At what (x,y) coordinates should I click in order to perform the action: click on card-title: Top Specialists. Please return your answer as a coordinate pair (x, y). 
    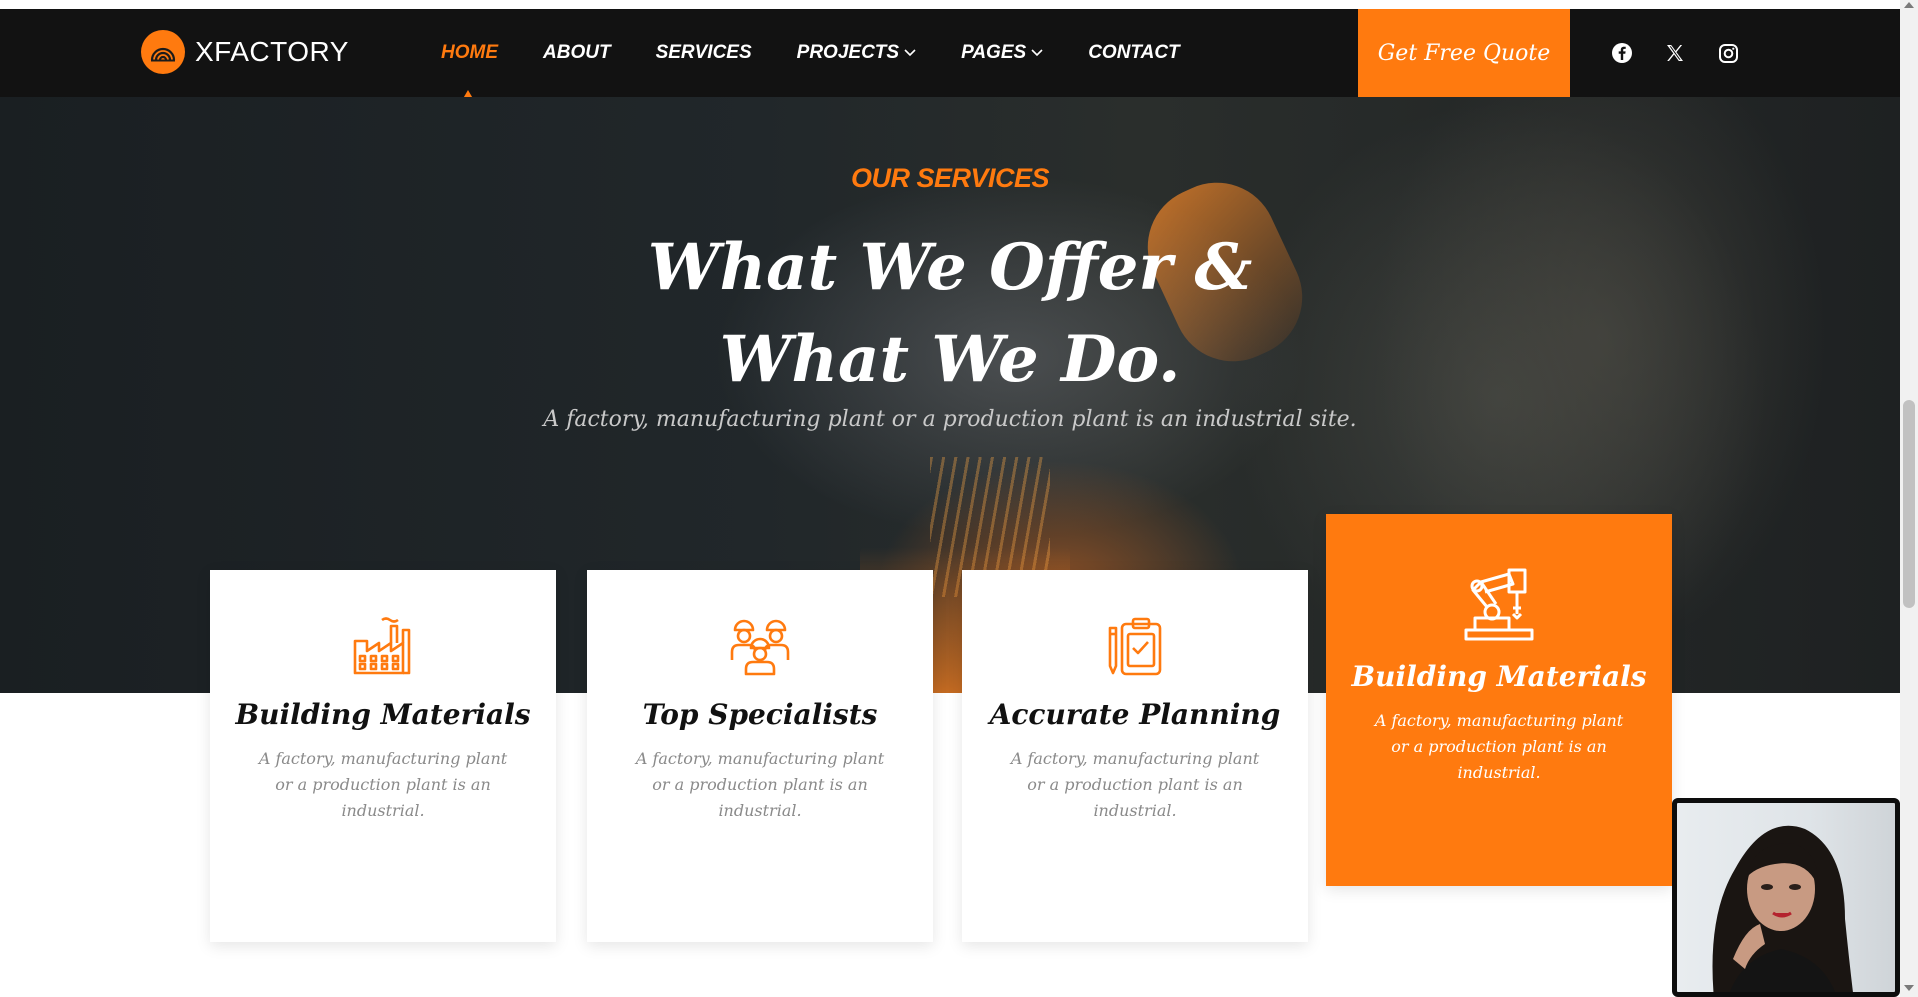
    Looking at the image, I should click on (760, 714).